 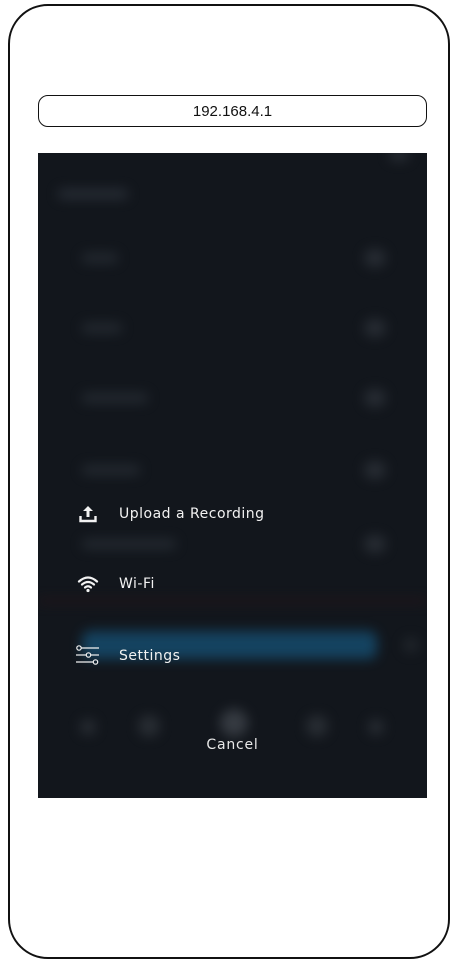 What do you see at coordinates (137, 584) in the screenshot?
I see `menu-item-label: Wi-Fi` at bounding box center [137, 584].